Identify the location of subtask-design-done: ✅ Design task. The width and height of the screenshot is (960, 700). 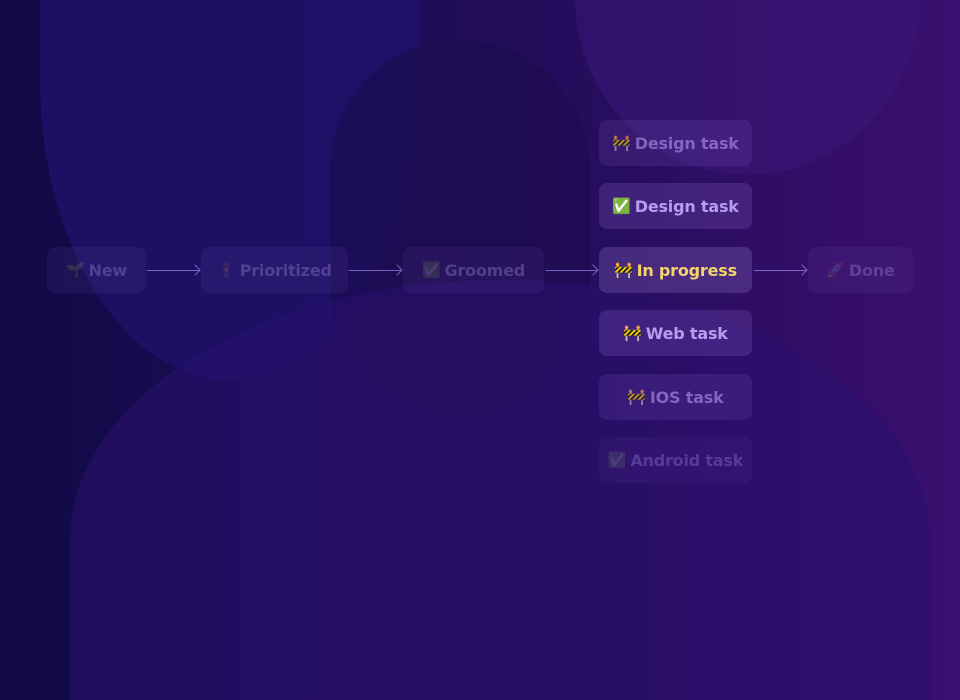
(675, 206).